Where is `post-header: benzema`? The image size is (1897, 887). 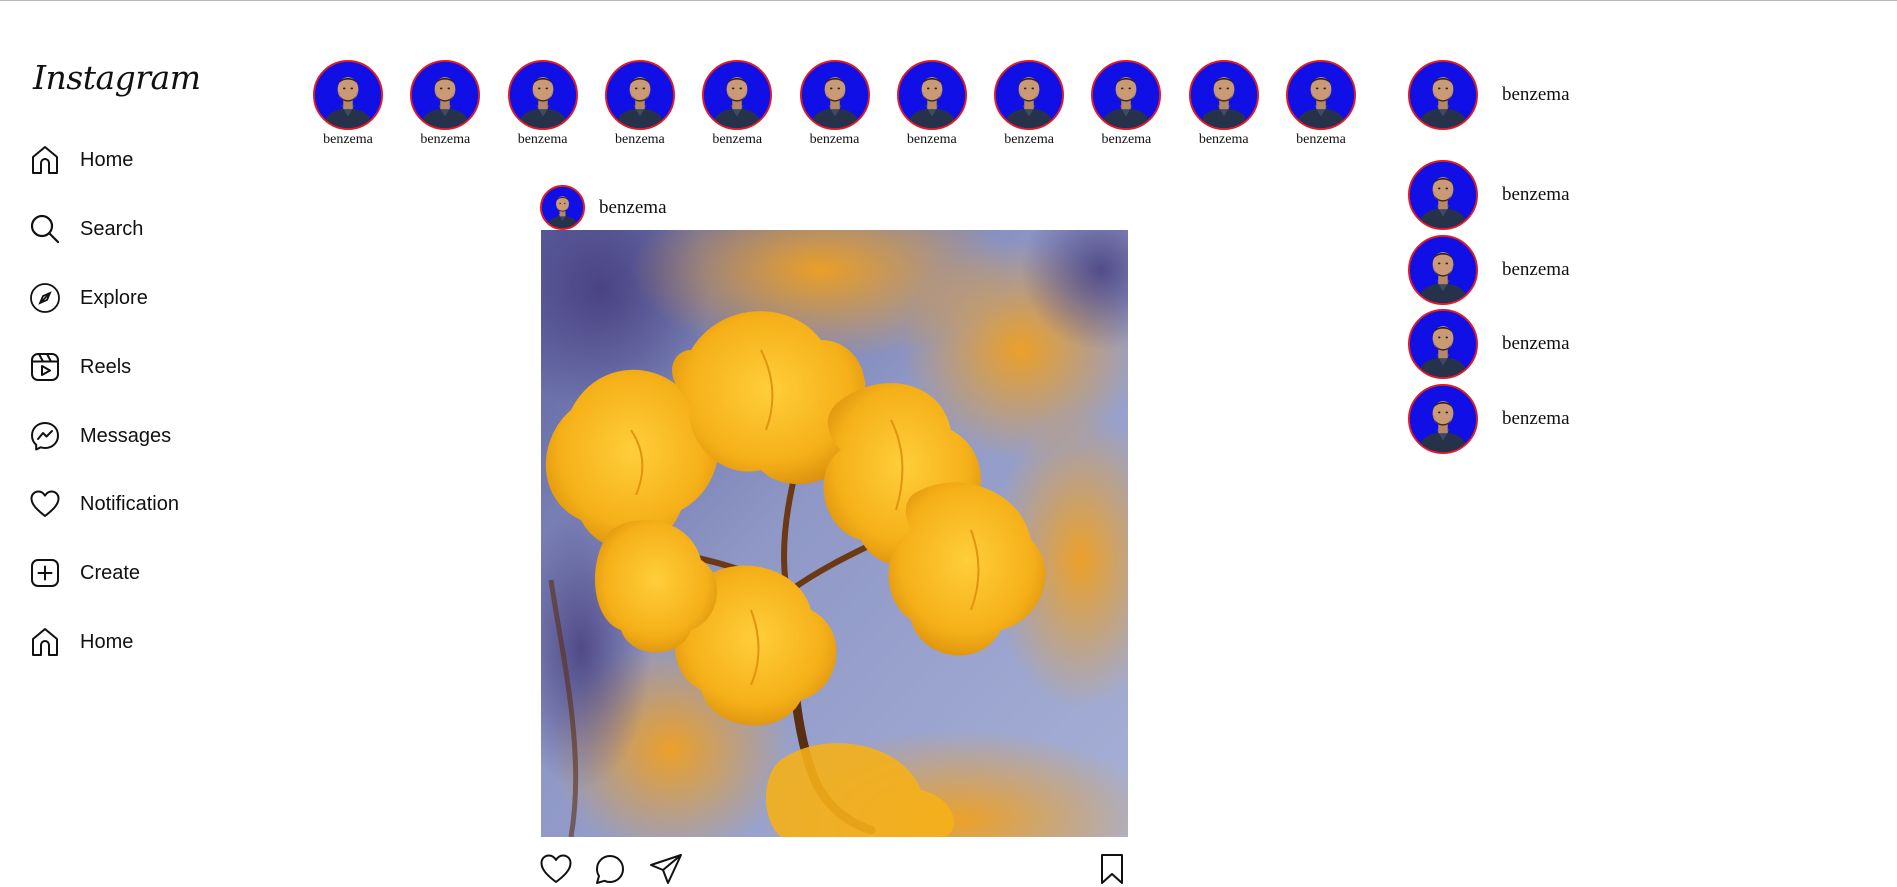 post-header: benzema is located at coordinates (603, 207).